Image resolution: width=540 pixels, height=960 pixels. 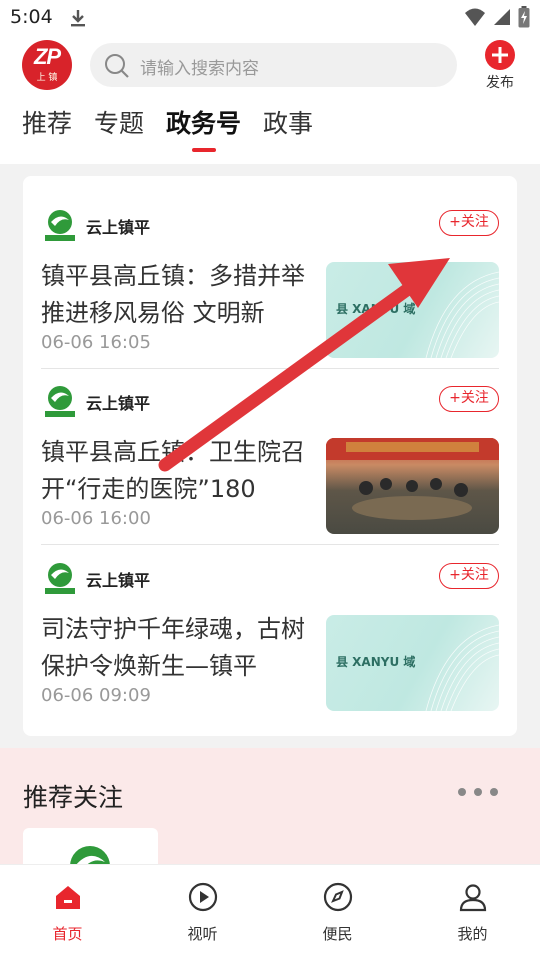 What do you see at coordinates (67, 897) in the screenshot?
I see `home-icon` at bounding box center [67, 897].